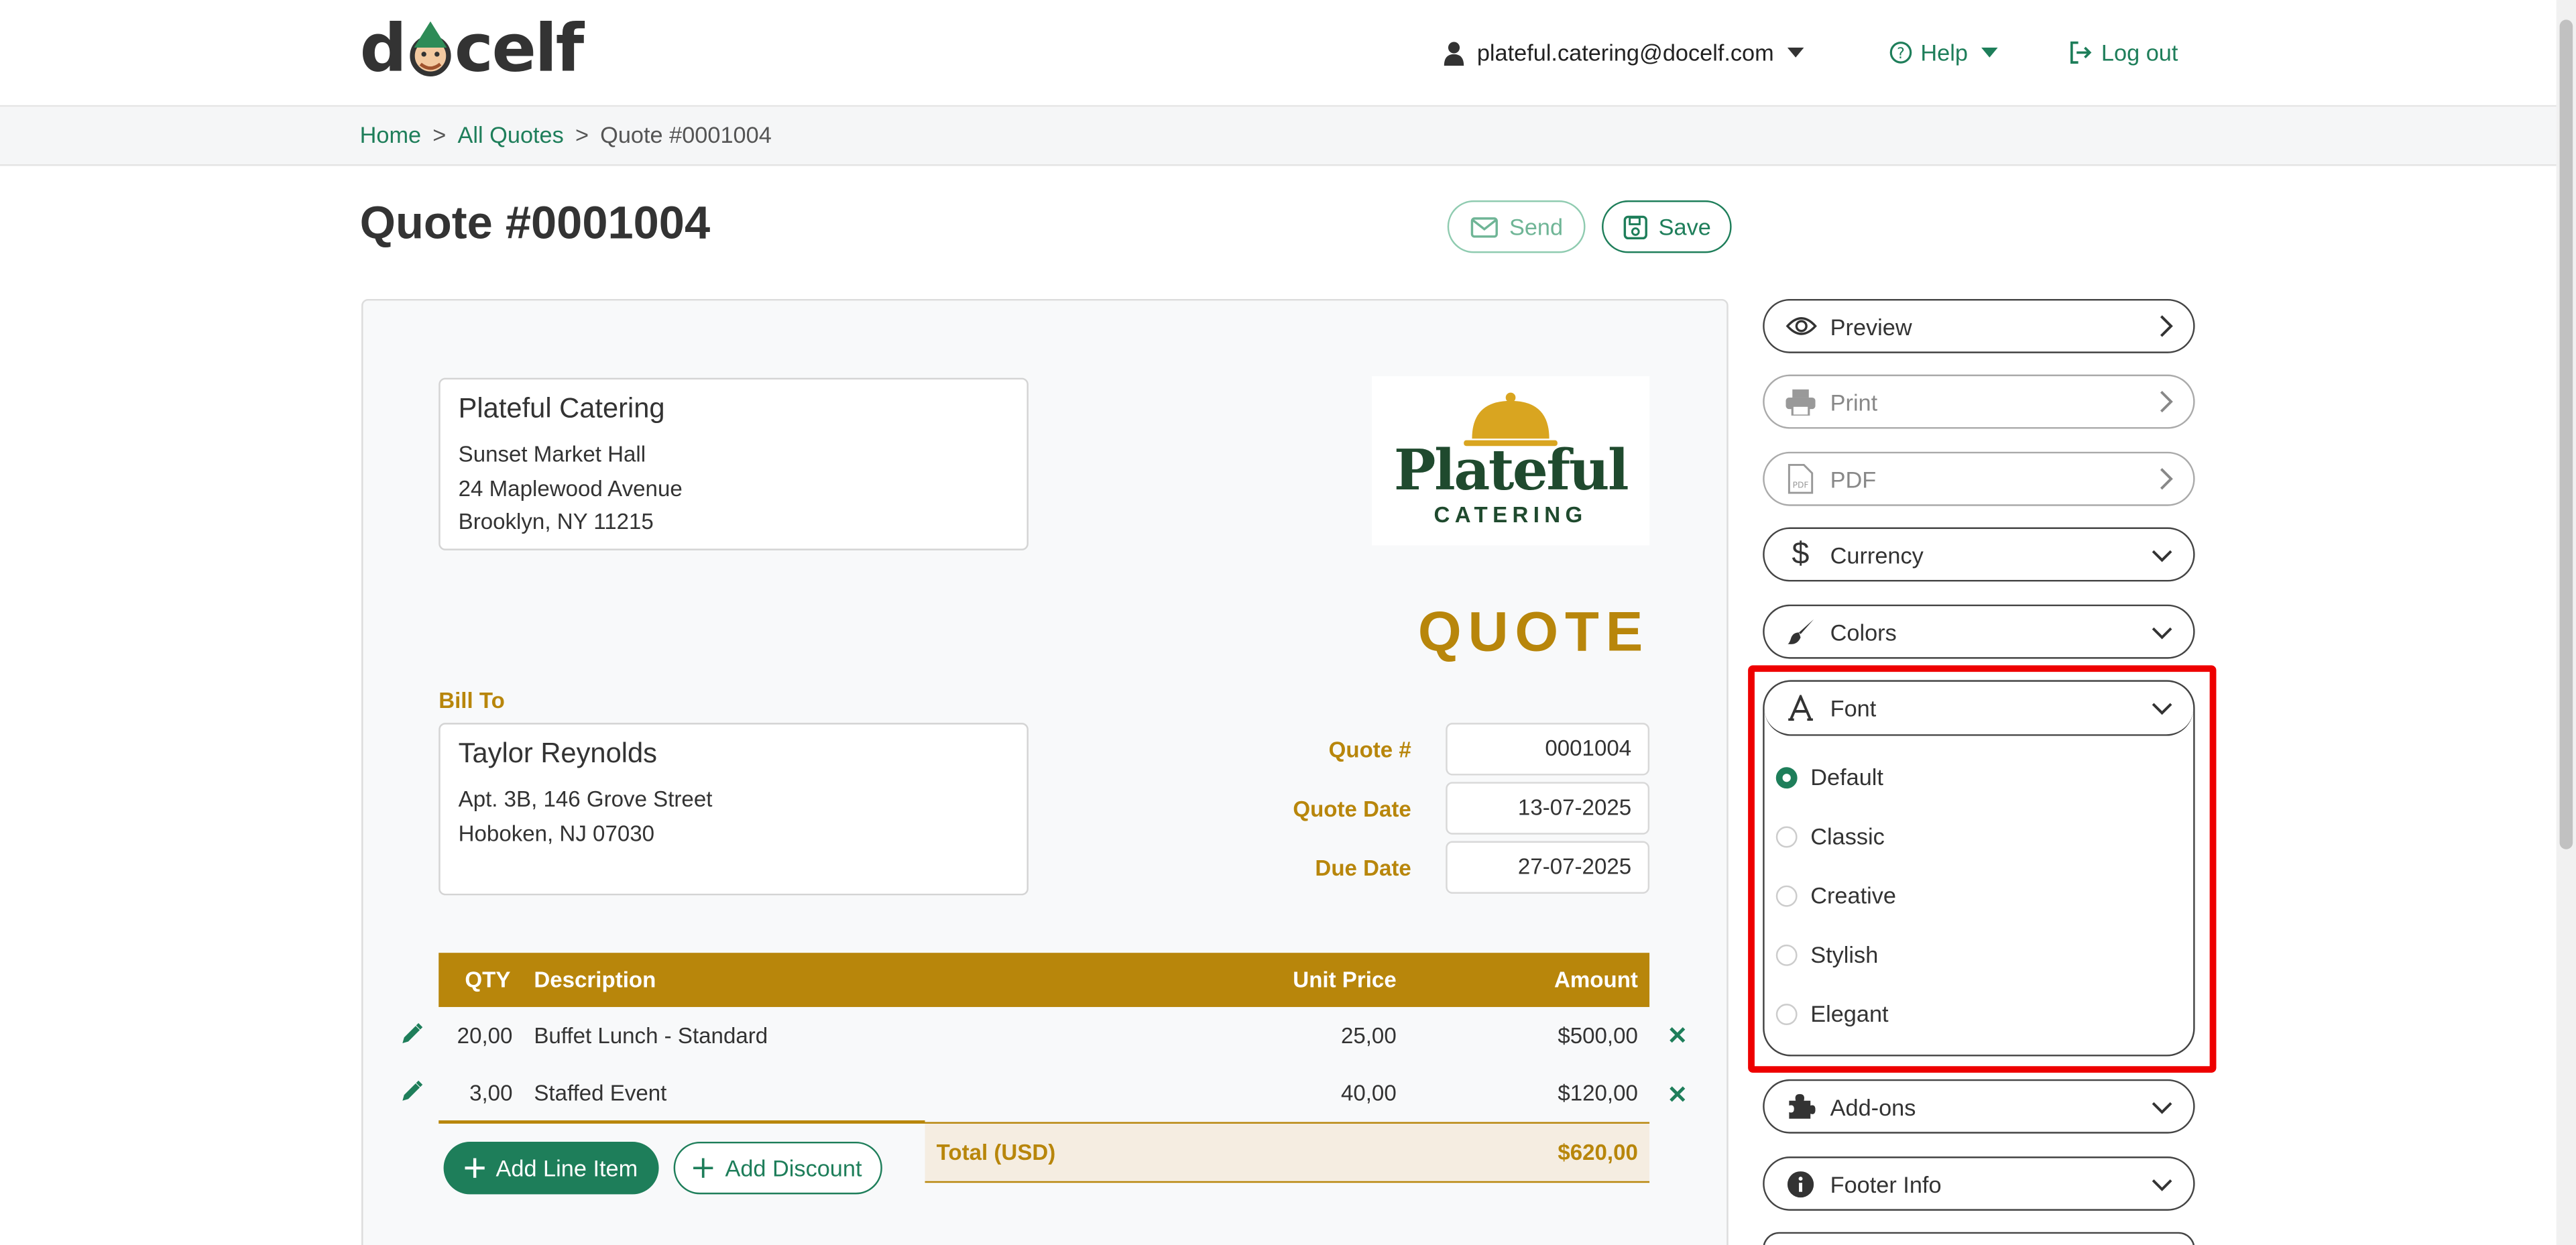  Describe the element at coordinates (1873, 1106) in the screenshot. I see `addons-label: Add-ons` at that location.